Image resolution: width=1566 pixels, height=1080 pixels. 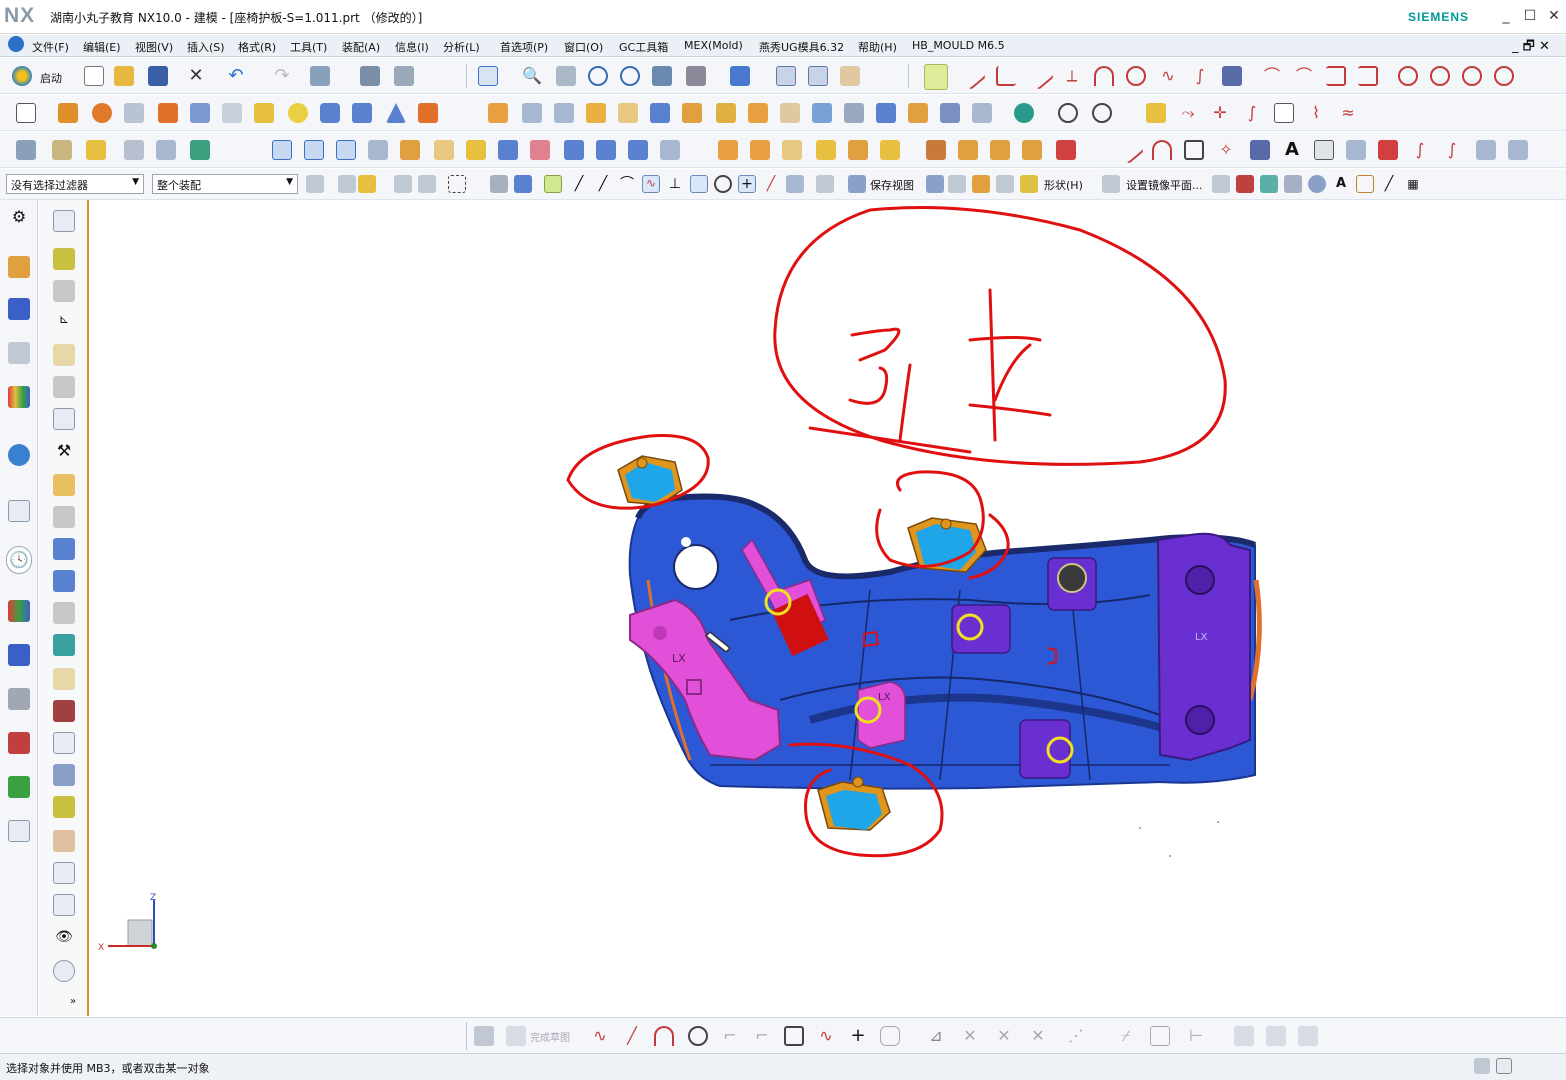 What do you see at coordinates (134, 113) in the screenshot?
I see `tube-icon` at bounding box center [134, 113].